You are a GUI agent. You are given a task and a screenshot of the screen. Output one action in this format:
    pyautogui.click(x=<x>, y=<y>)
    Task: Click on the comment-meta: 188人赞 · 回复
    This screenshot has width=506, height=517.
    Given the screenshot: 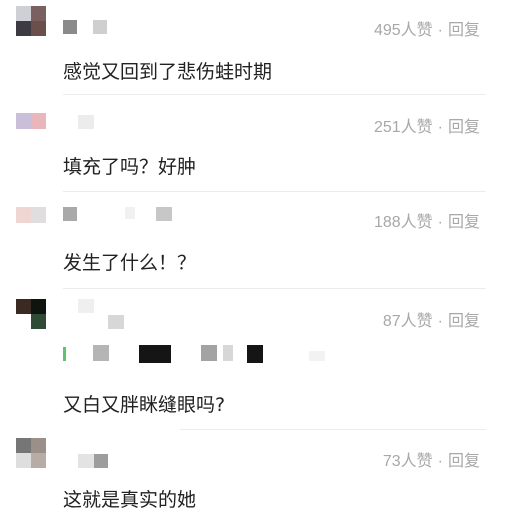 What is the action you would take?
    pyautogui.click(x=427, y=220)
    